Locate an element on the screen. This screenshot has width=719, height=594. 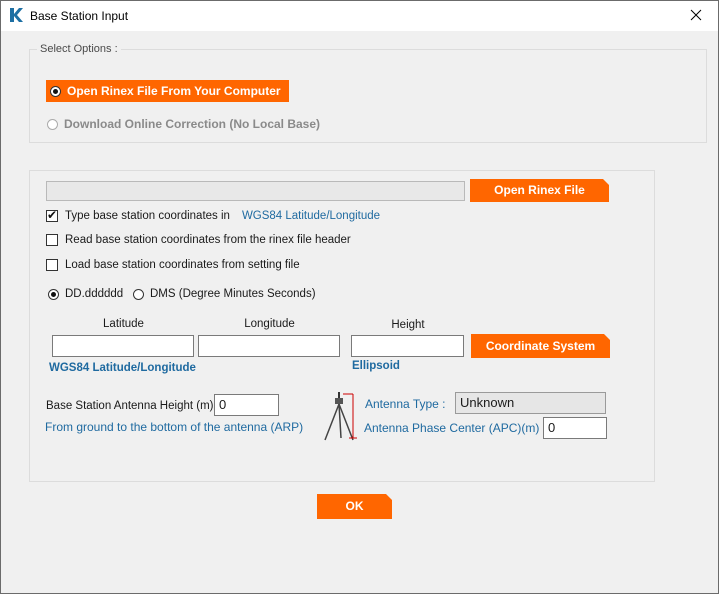
type-coords-checkbox: ✔ is located at coordinates (52, 215).